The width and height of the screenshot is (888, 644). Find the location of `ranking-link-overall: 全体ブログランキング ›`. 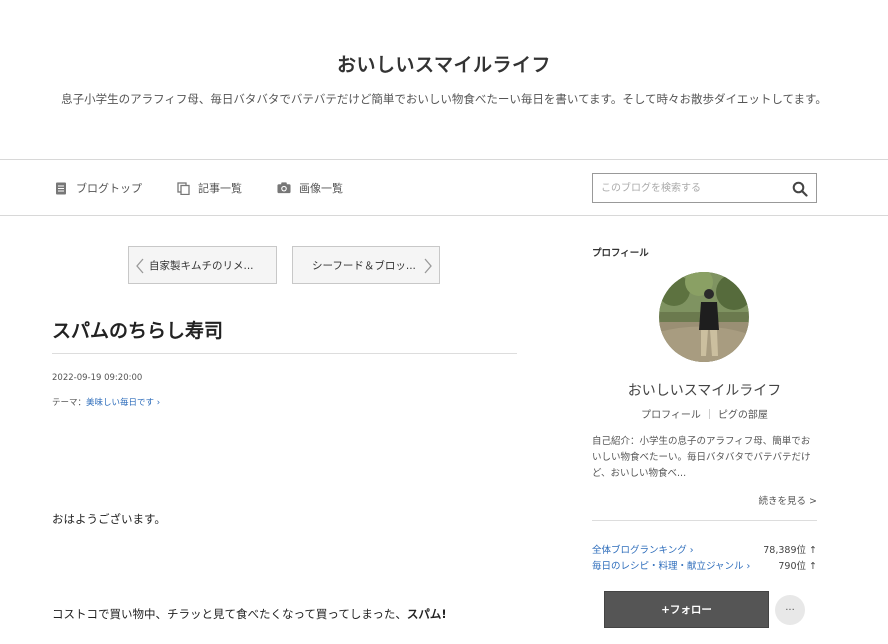

ranking-link-overall: 全体ブログランキング › is located at coordinates (643, 549).